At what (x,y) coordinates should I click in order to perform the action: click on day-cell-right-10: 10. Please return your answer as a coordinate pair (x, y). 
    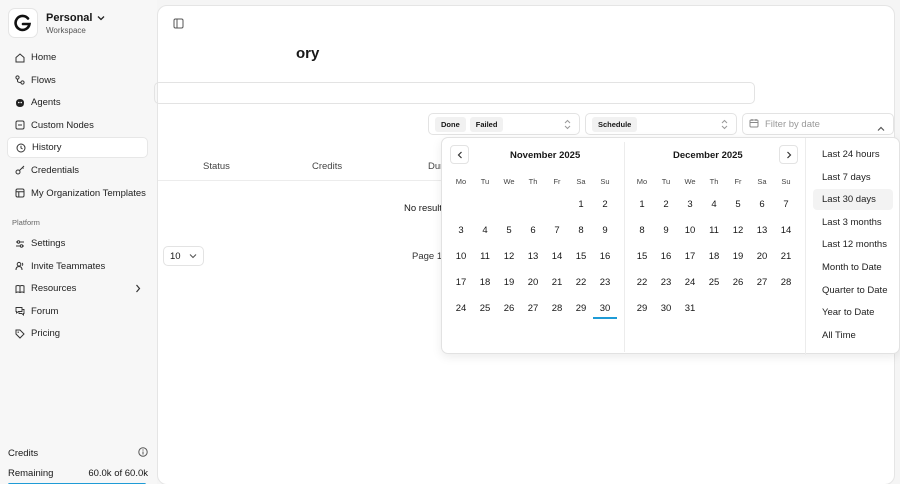
    Looking at the image, I should click on (690, 231).